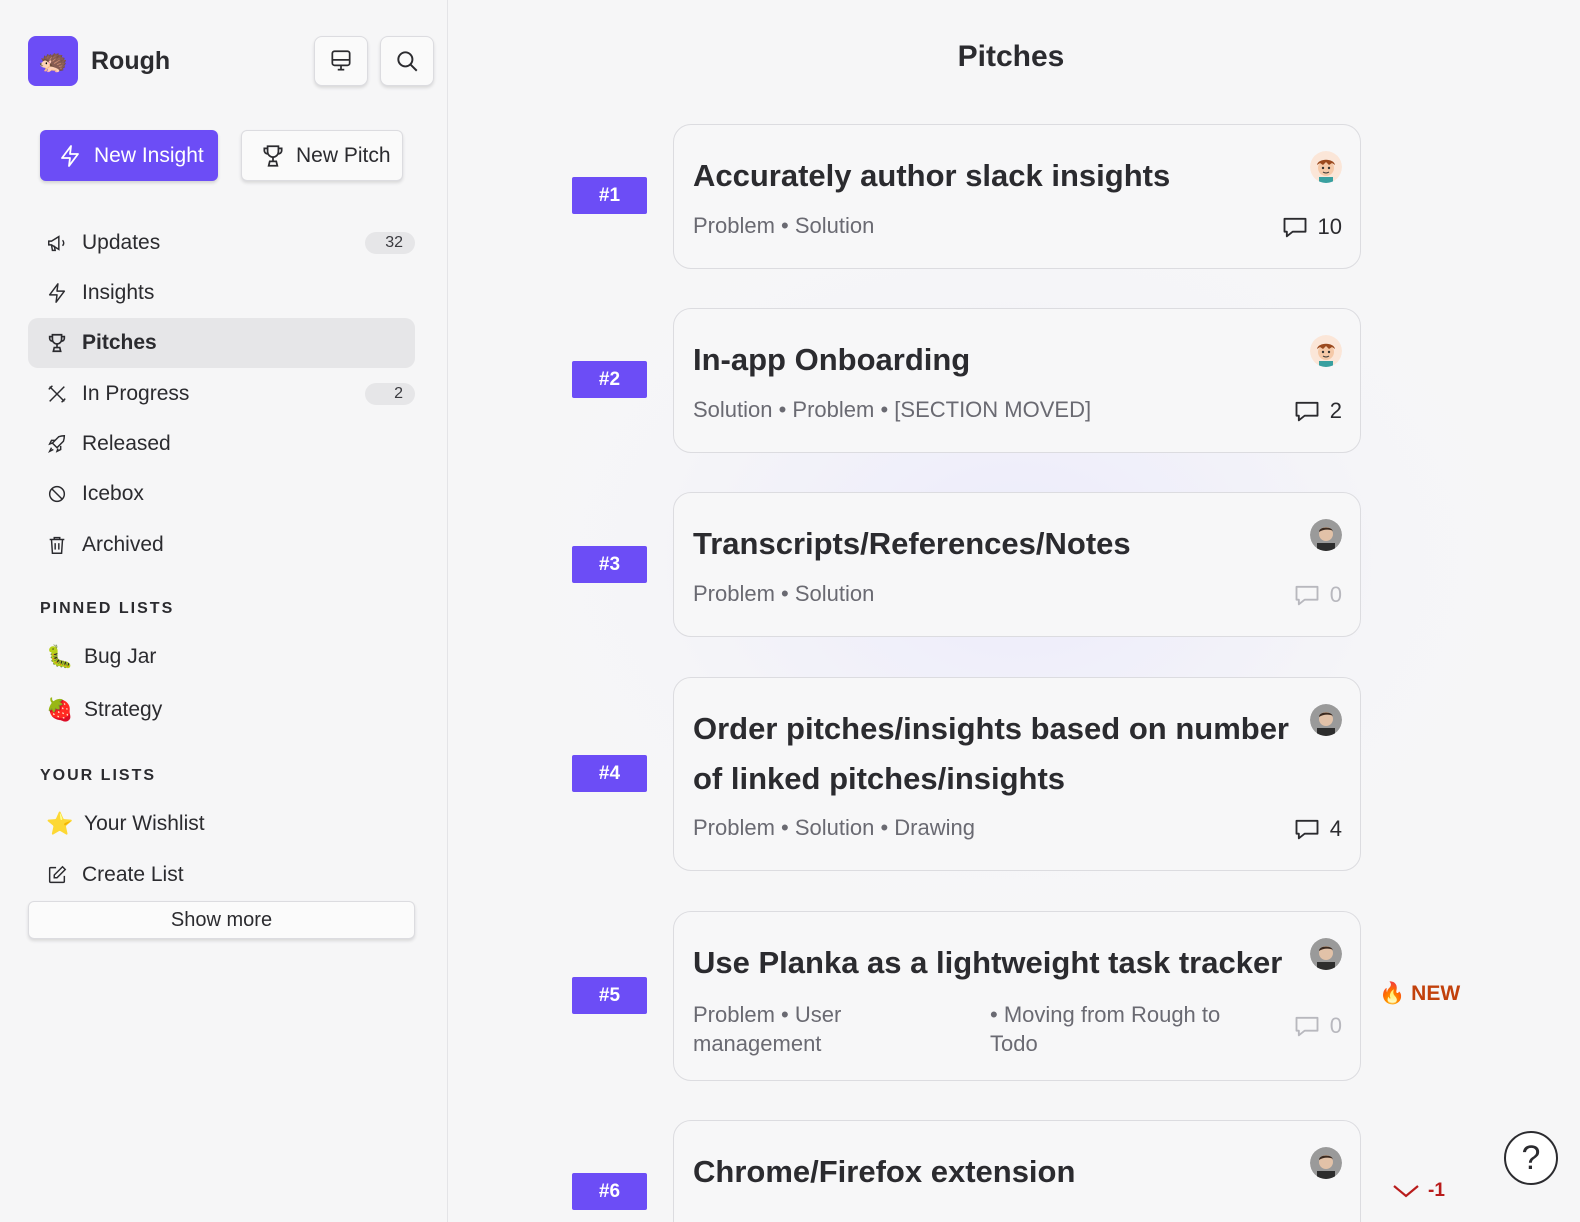 This screenshot has width=1580, height=1222. What do you see at coordinates (221, 394) in the screenshot?
I see `sidebar-item-in-progress: In Progress 2` at bounding box center [221, 394].